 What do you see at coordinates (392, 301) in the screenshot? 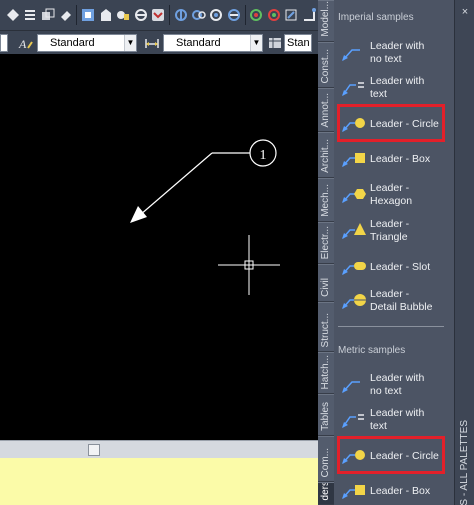
I see `tool-leader-detail-bubble: Leader - Detail Bubble` at bounding box center [392, 301].